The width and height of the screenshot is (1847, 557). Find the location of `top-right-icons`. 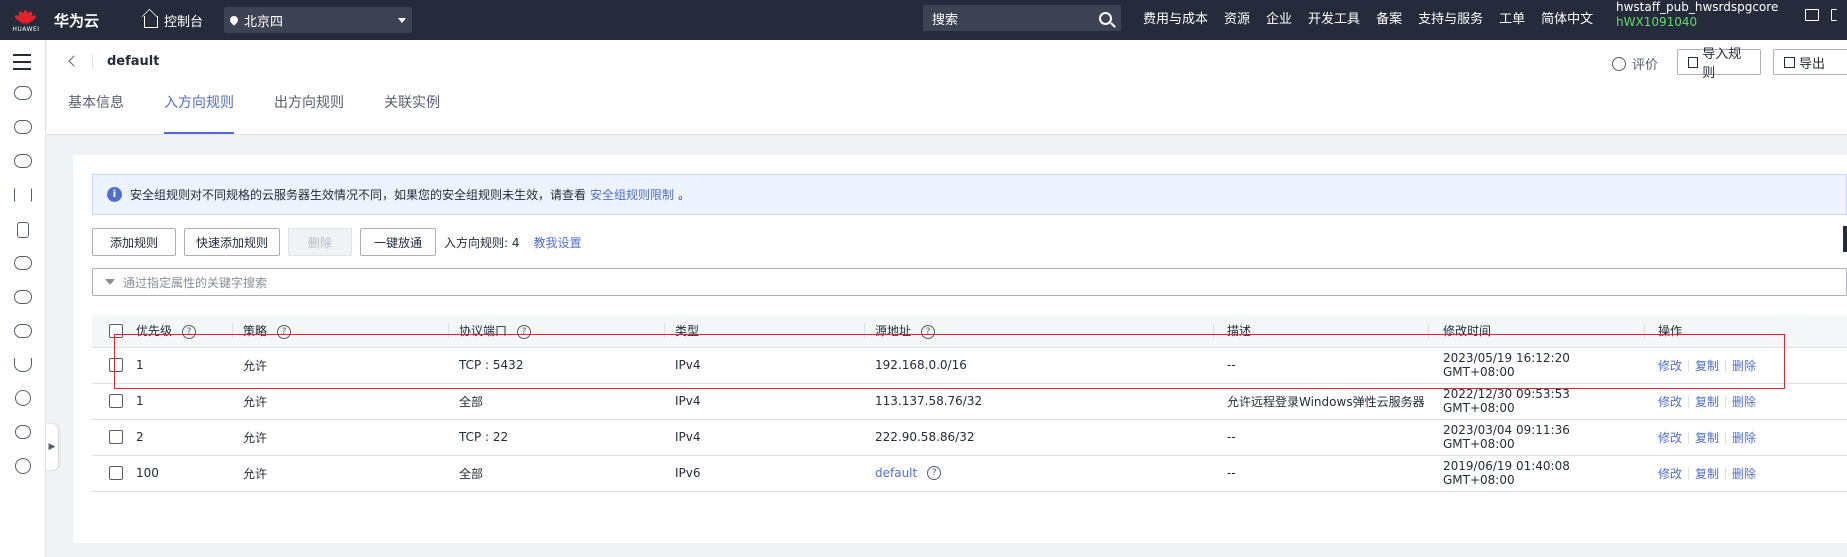

top-right-icons is located at coordinates (1821, 15).